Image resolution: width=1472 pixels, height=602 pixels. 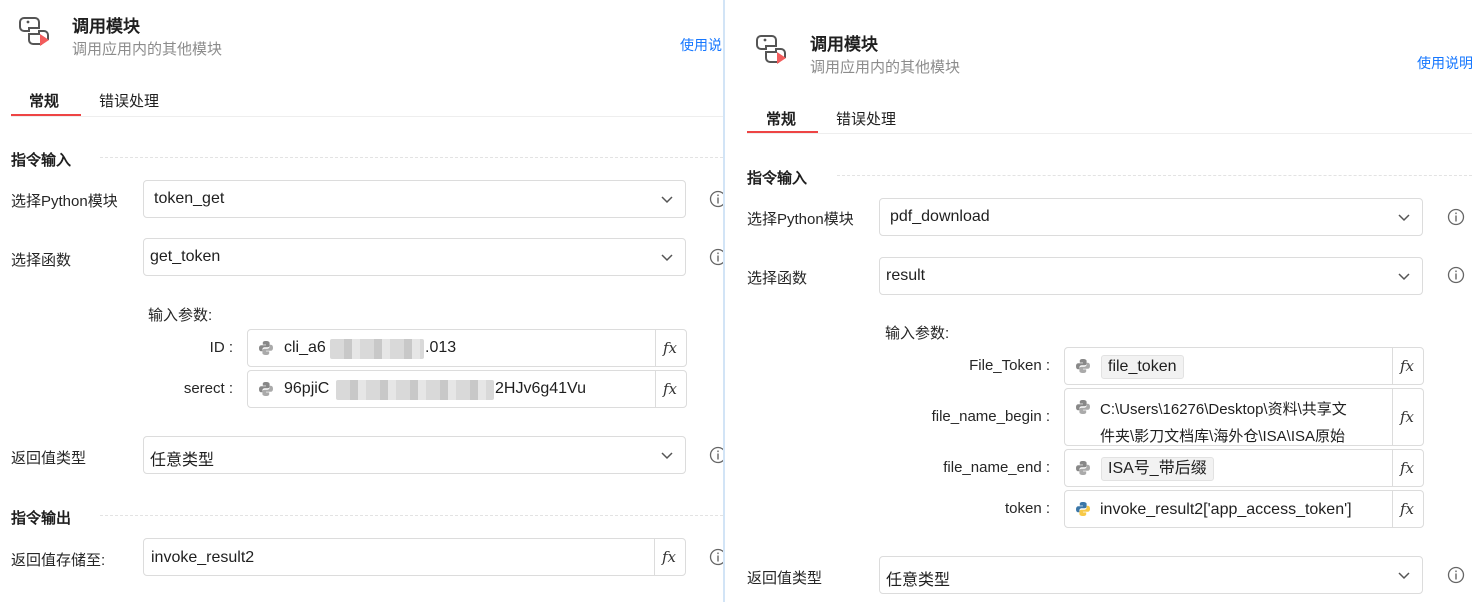 I want to click on param-label-serect: serect :, so click(x=208, y=388).